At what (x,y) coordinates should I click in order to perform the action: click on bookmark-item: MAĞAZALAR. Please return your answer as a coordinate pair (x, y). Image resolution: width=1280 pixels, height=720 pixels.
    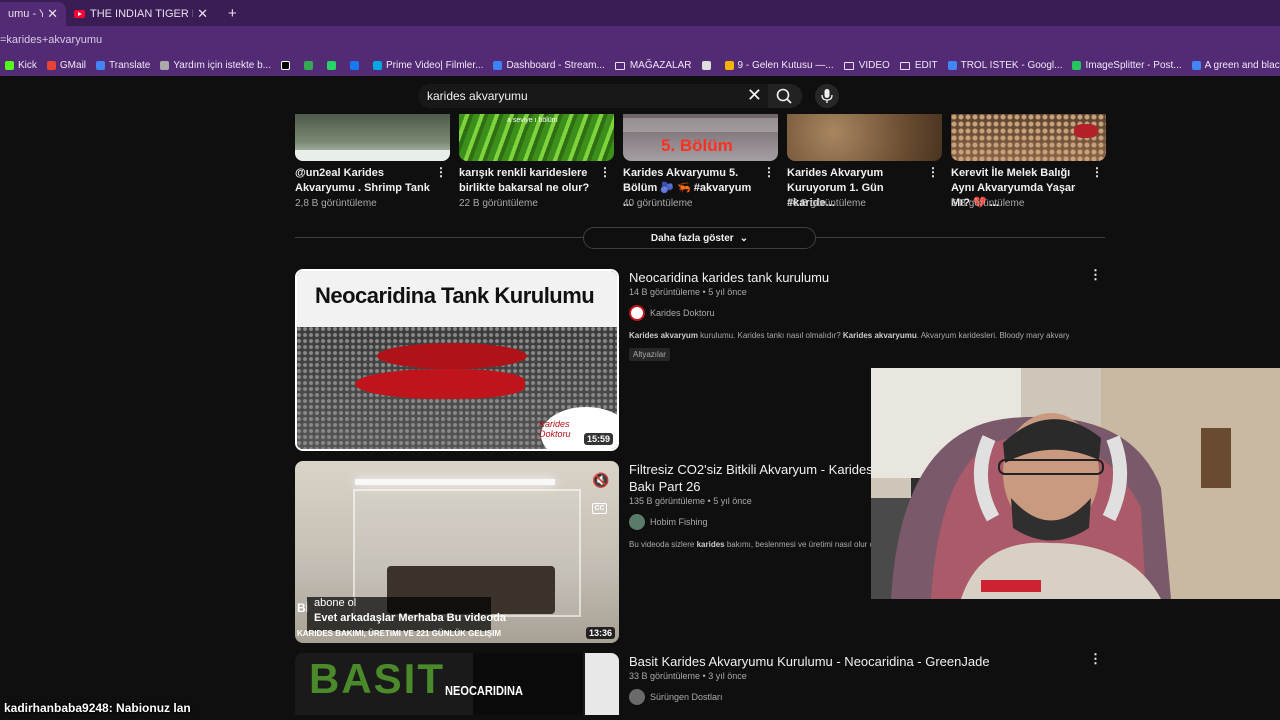
    Looking at the image, I should click on (653, 65).